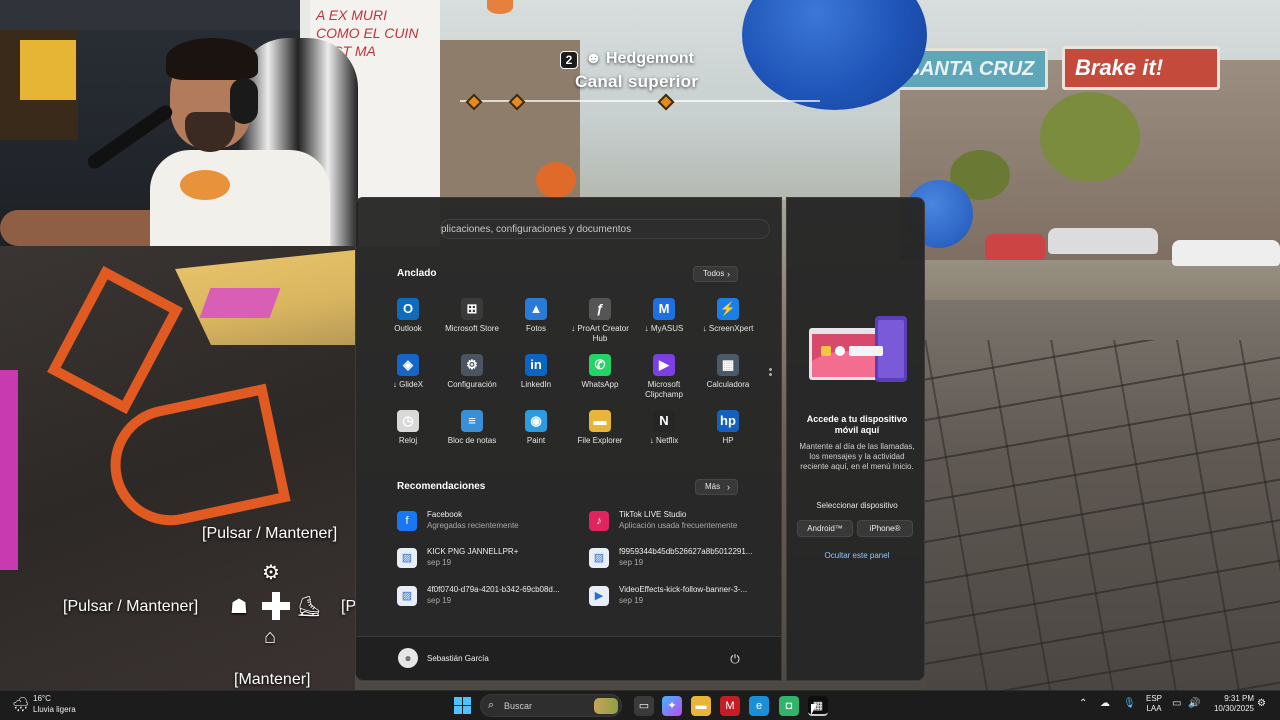 The image size is (1280, 720). I want to click on pinned-app: ▦ Calculadora, so click(728, 380).